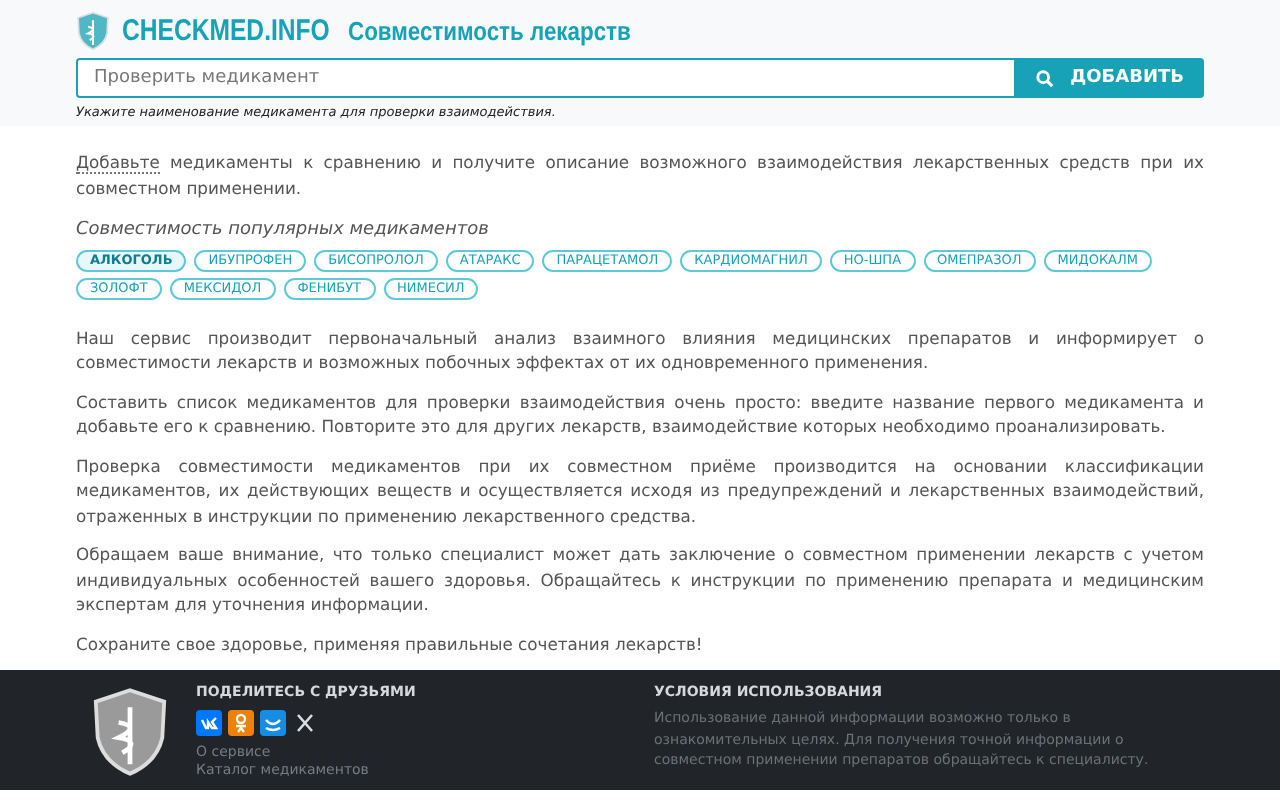 The height and width of the screenshot is (800, 1280). What do you see at coordinates (546, 78) in the screenshot?
I see `search-field: Проверить медикамент` at bounding box center [546, 78].